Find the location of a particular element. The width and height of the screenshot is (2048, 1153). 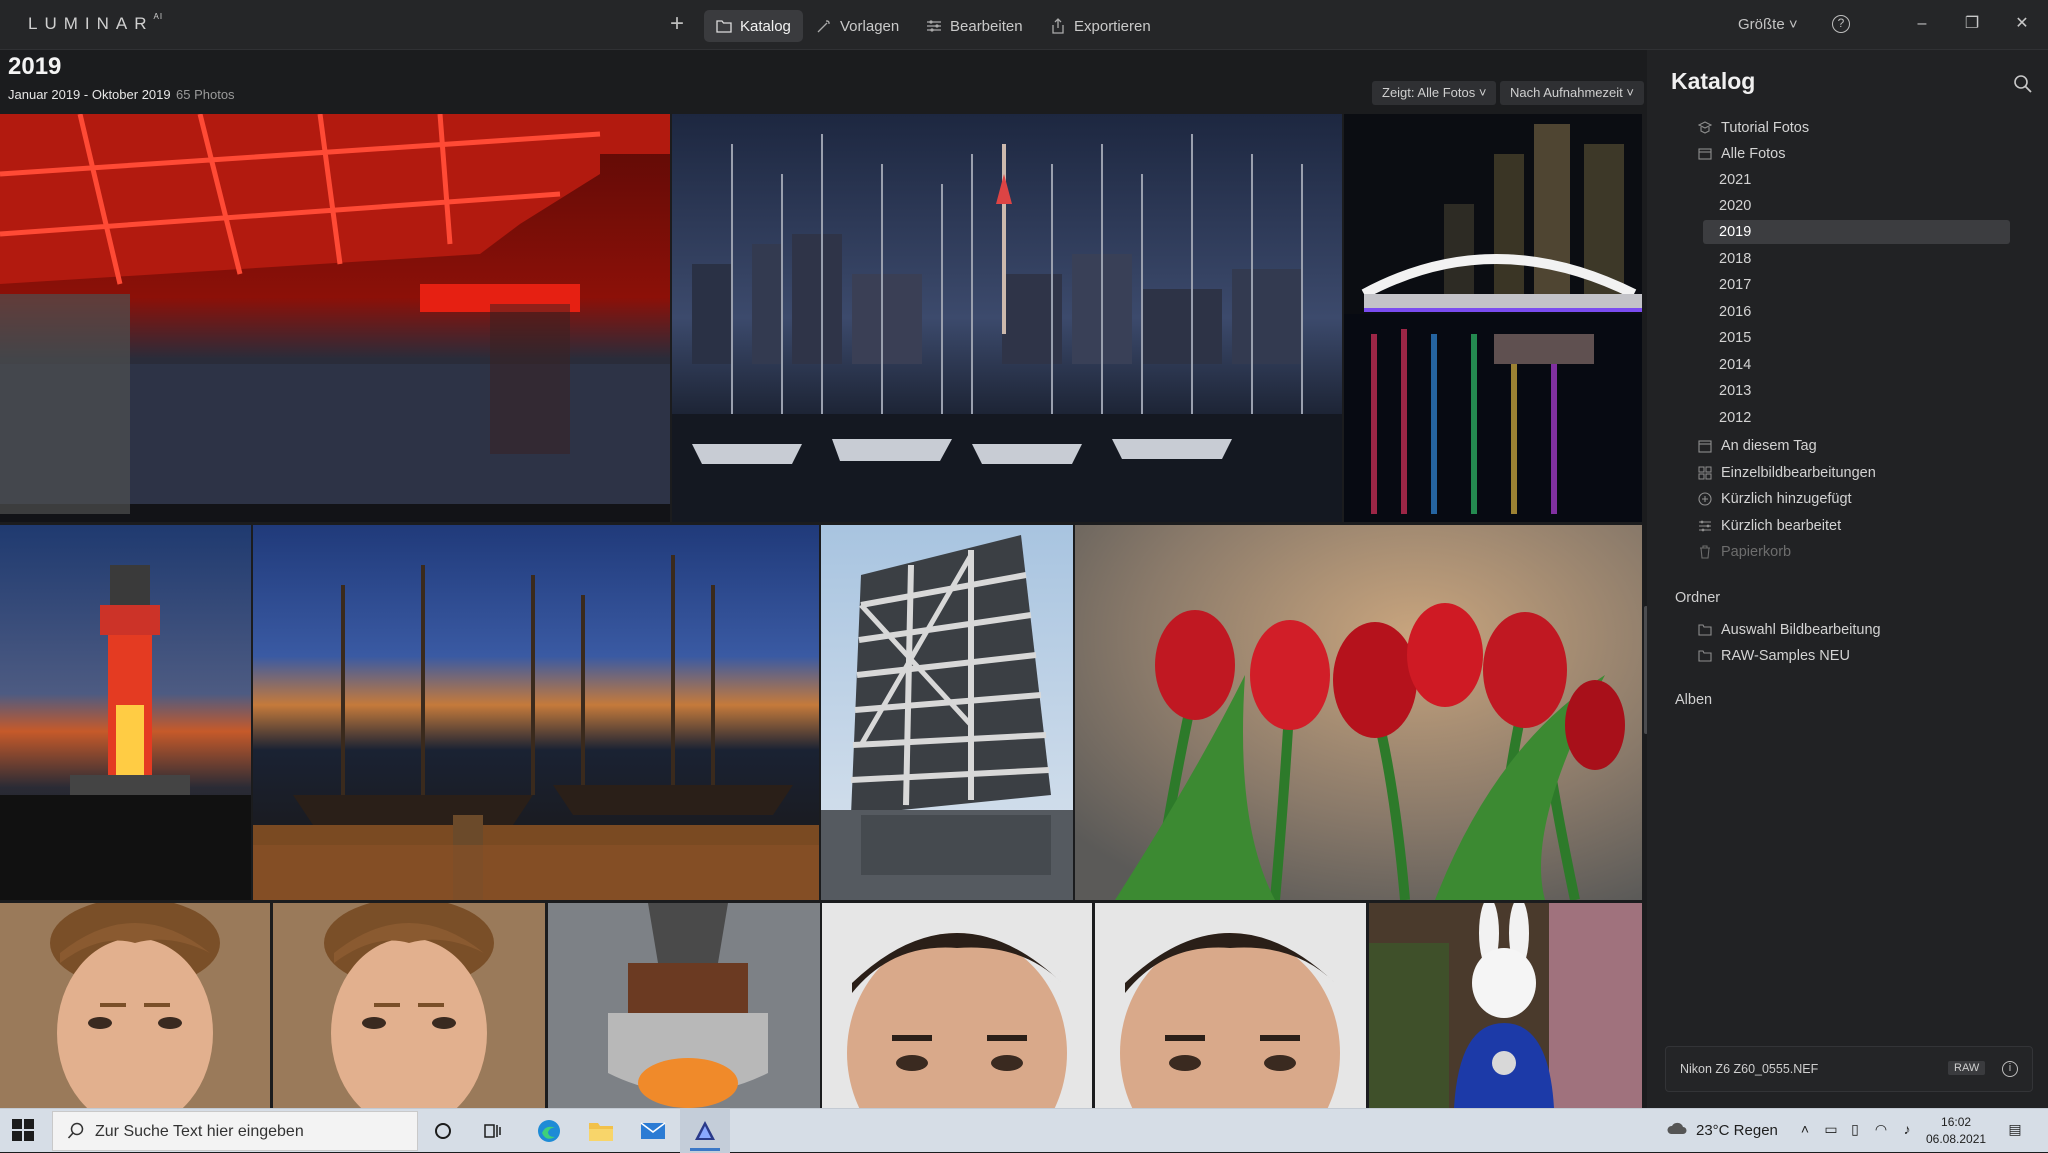

date-range: Januar 2019 - Oktober 2019 is located at coordinates (89, 94).